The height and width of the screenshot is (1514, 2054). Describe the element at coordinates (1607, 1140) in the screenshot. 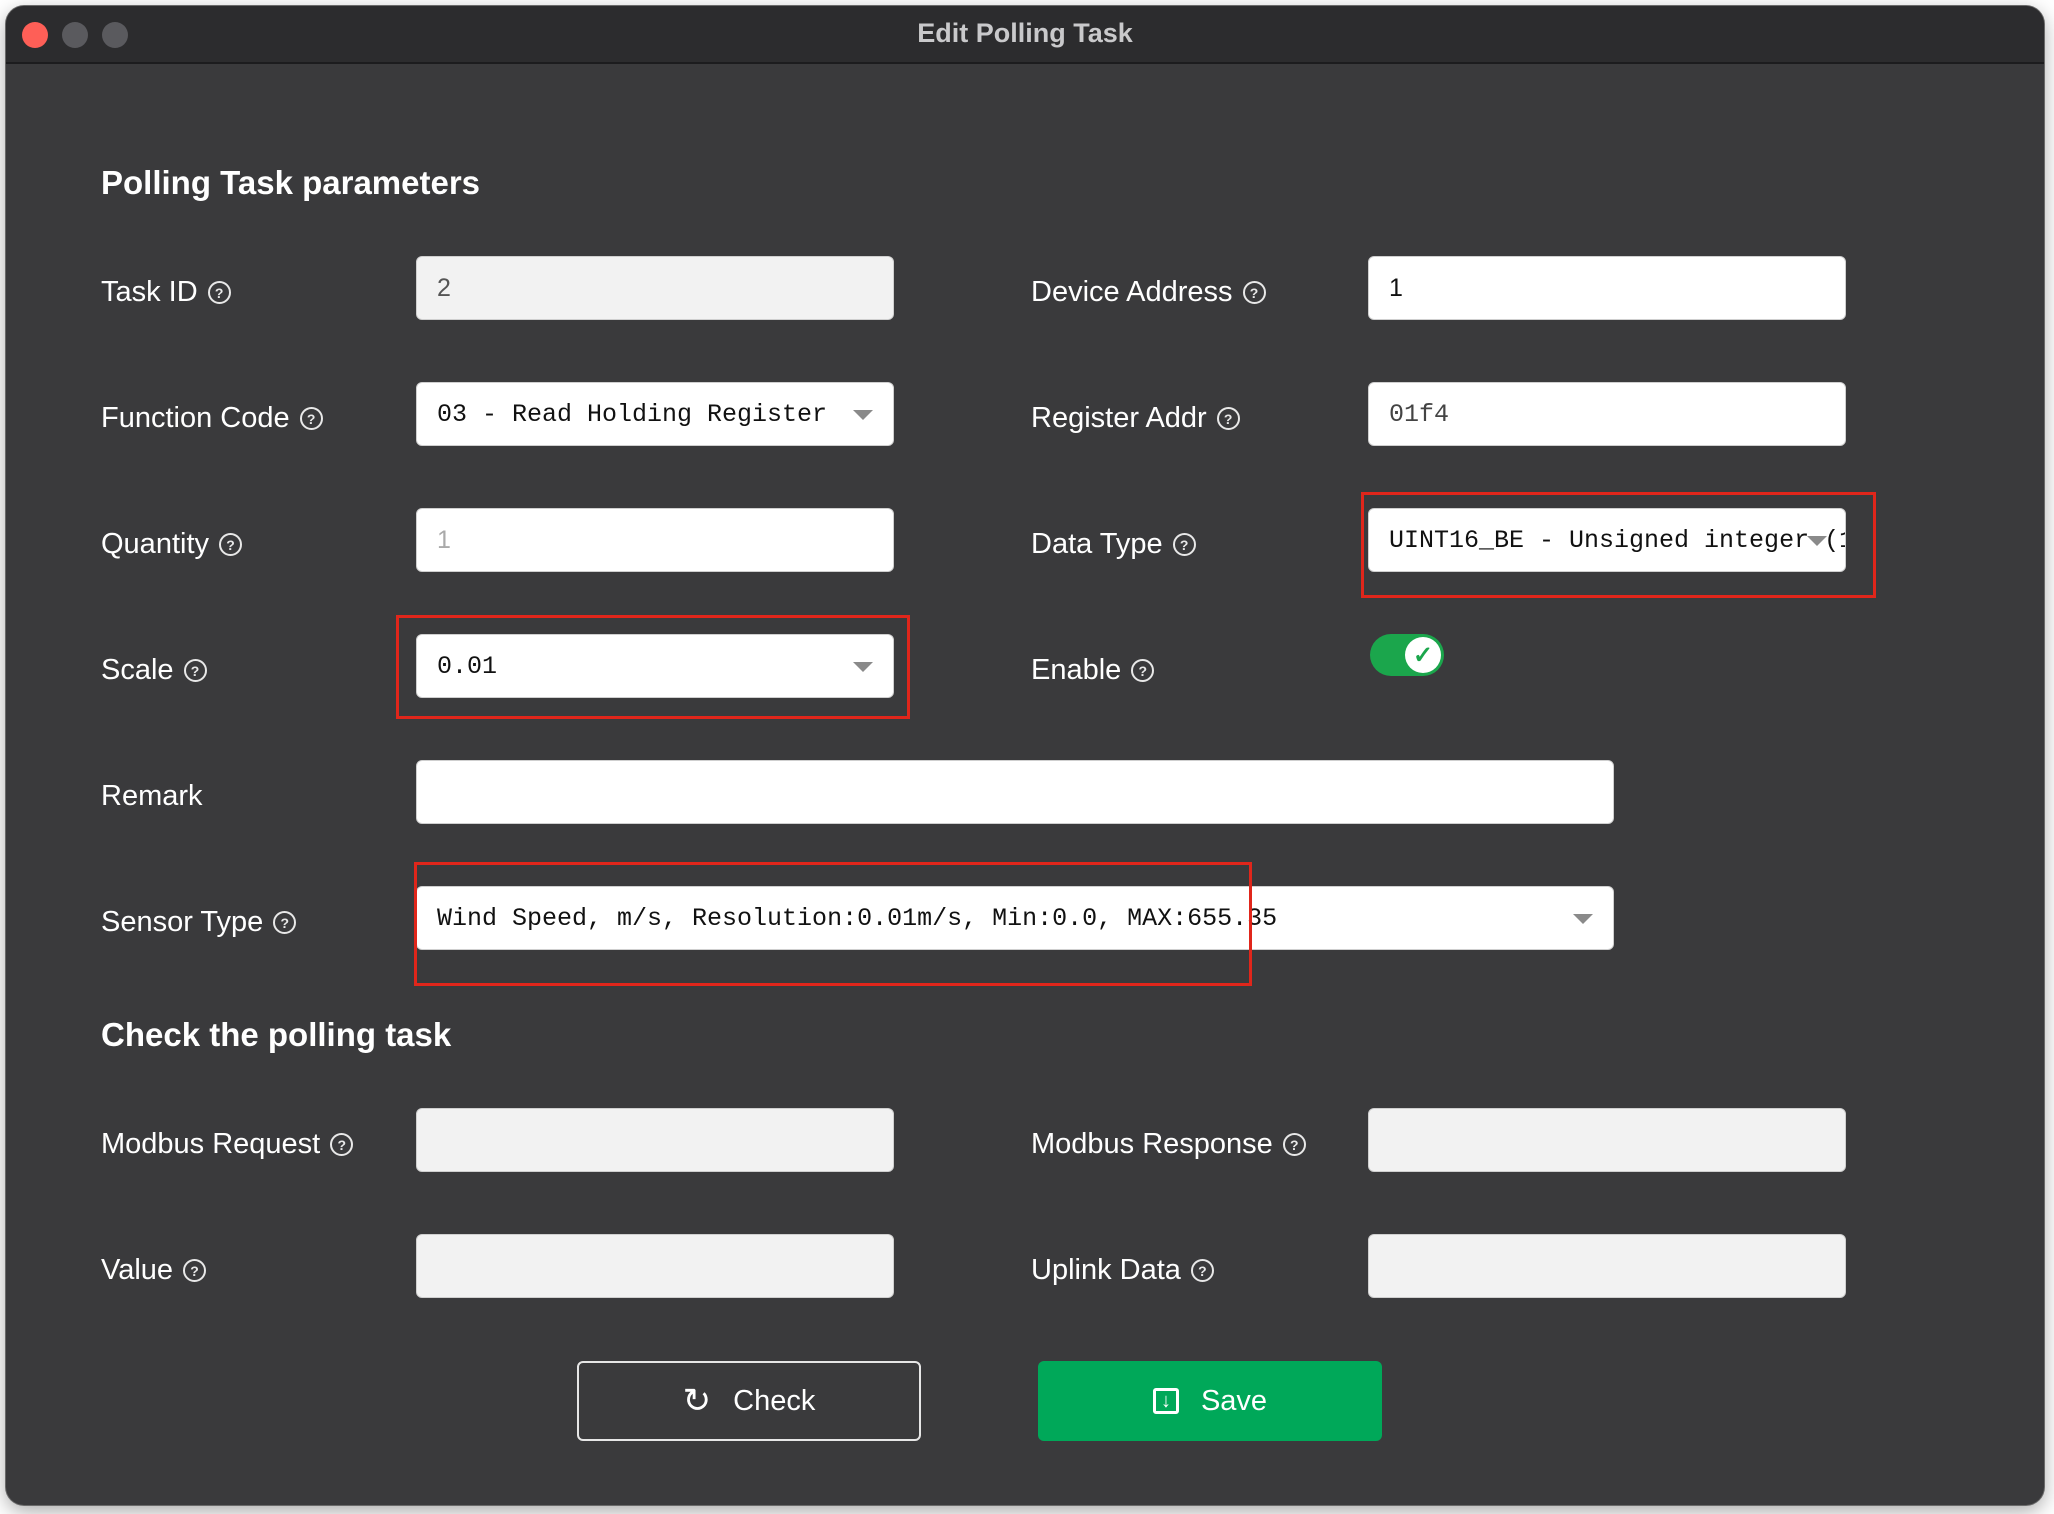

I see `modbus-response-field` at that location.